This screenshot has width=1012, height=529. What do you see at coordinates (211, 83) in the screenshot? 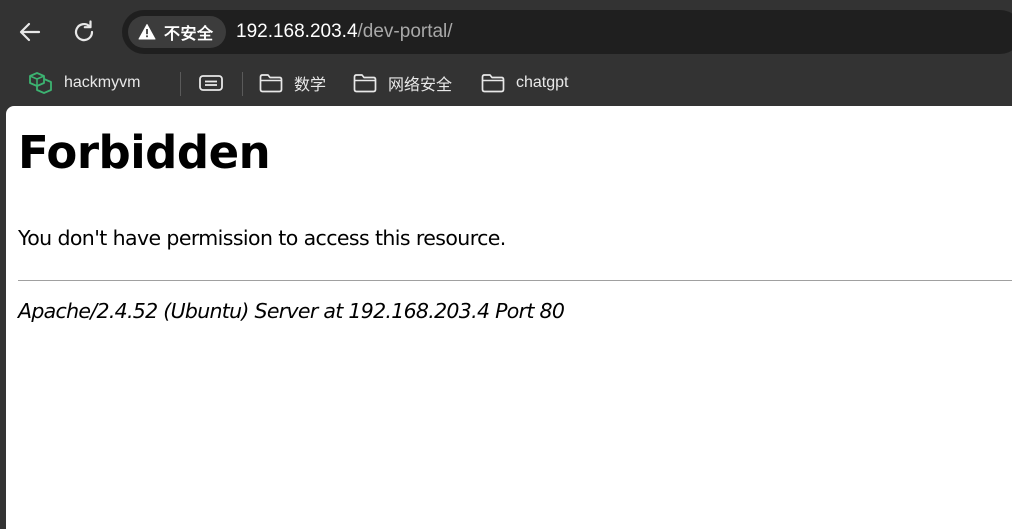
I see `reading-list-icon` at bounding box center [211, 83].